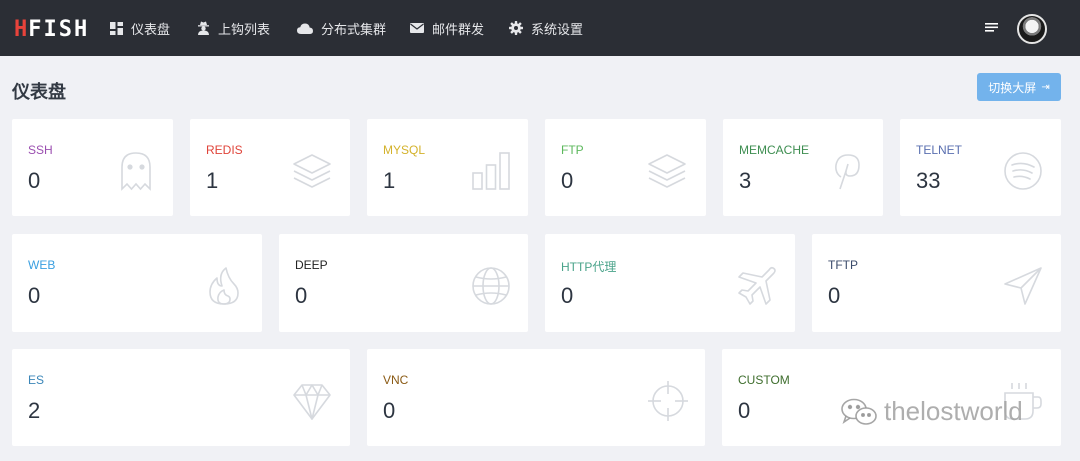 This screenshot has height=461, width=1080. What do you see at coordinates (1032, 29) in the screenshot?
I see `user-avatar` at bounding box center [1032, 29].